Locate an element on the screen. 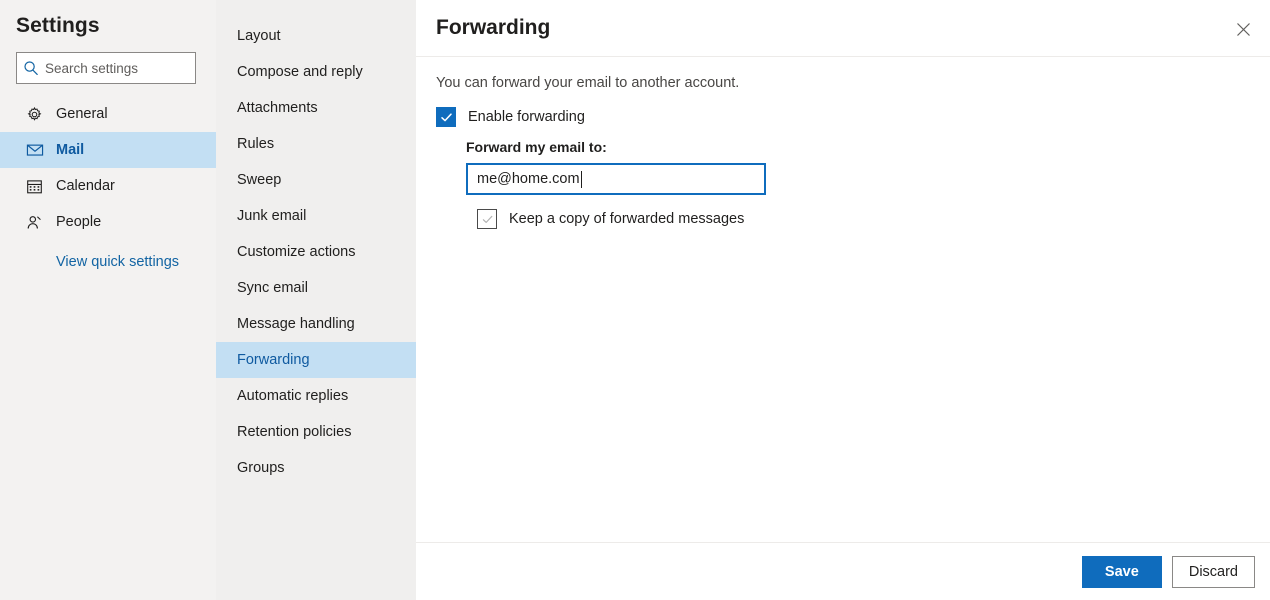 This screenshot has width=1270, height=600. sidebar-item-label: General is located at coordinates (82, 114).